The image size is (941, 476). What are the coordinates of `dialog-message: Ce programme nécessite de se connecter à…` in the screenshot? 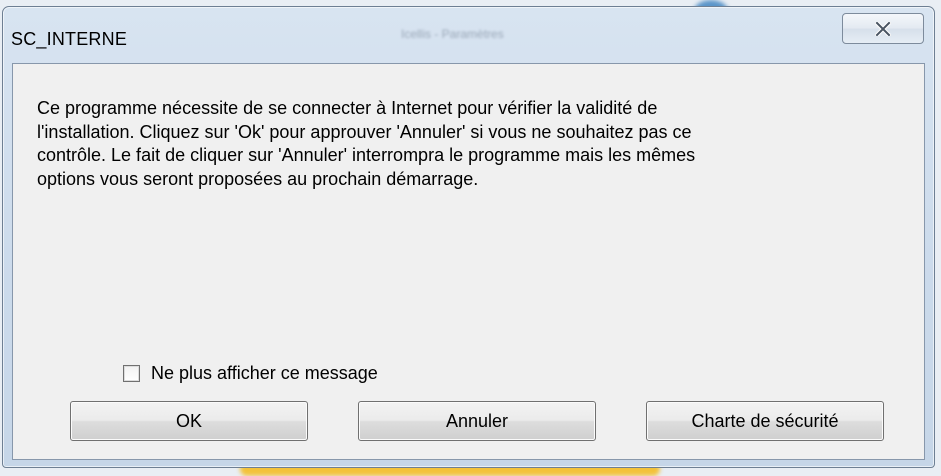 It's located at (366, 143).